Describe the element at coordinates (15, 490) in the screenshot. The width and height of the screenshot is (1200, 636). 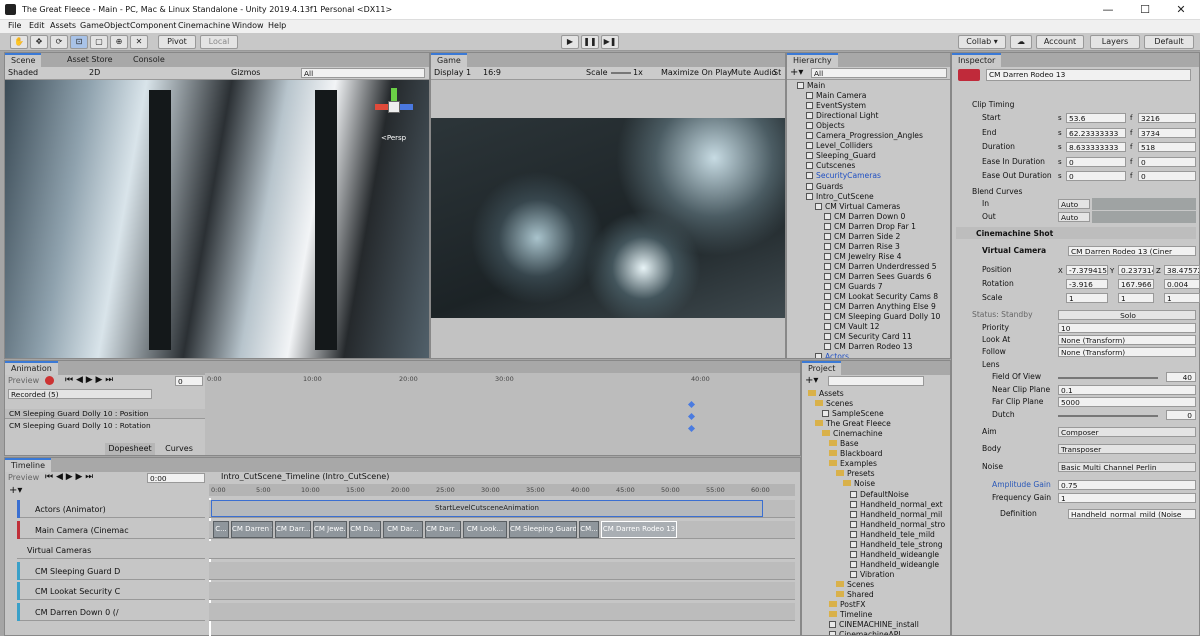
I see `add-track-button: +▾` at that location.